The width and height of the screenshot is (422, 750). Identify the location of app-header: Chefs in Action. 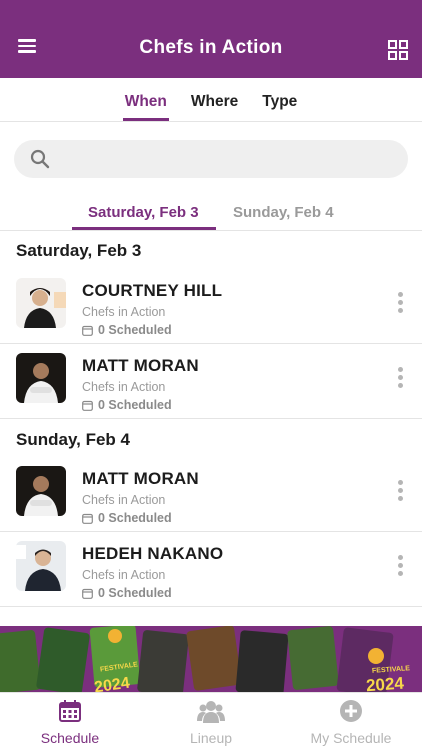
(211, 39).